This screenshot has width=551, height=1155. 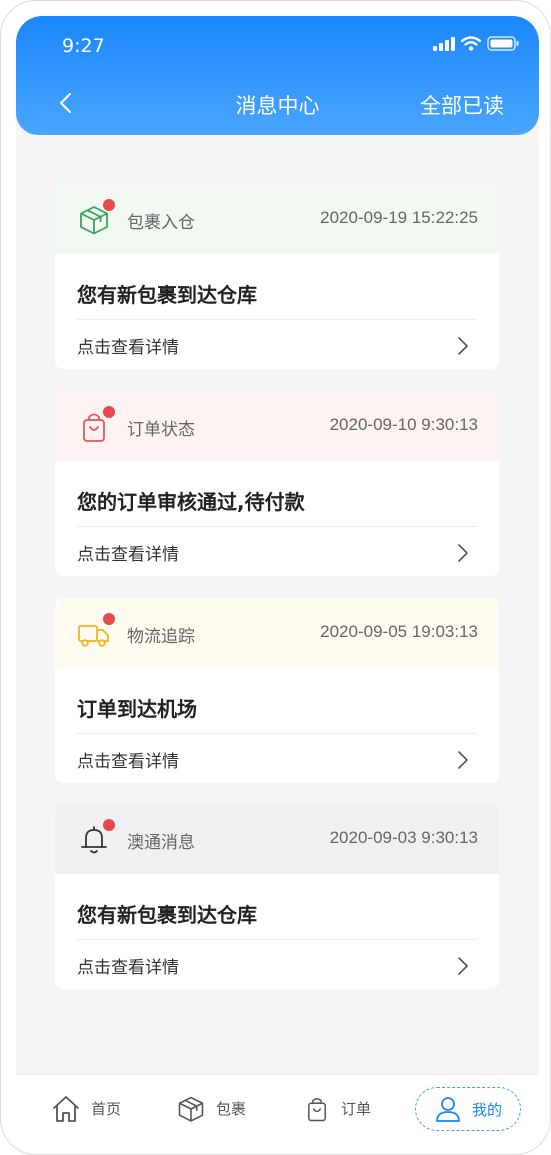 I want to click on status-time: 9:27, so click(x=83, y=46).